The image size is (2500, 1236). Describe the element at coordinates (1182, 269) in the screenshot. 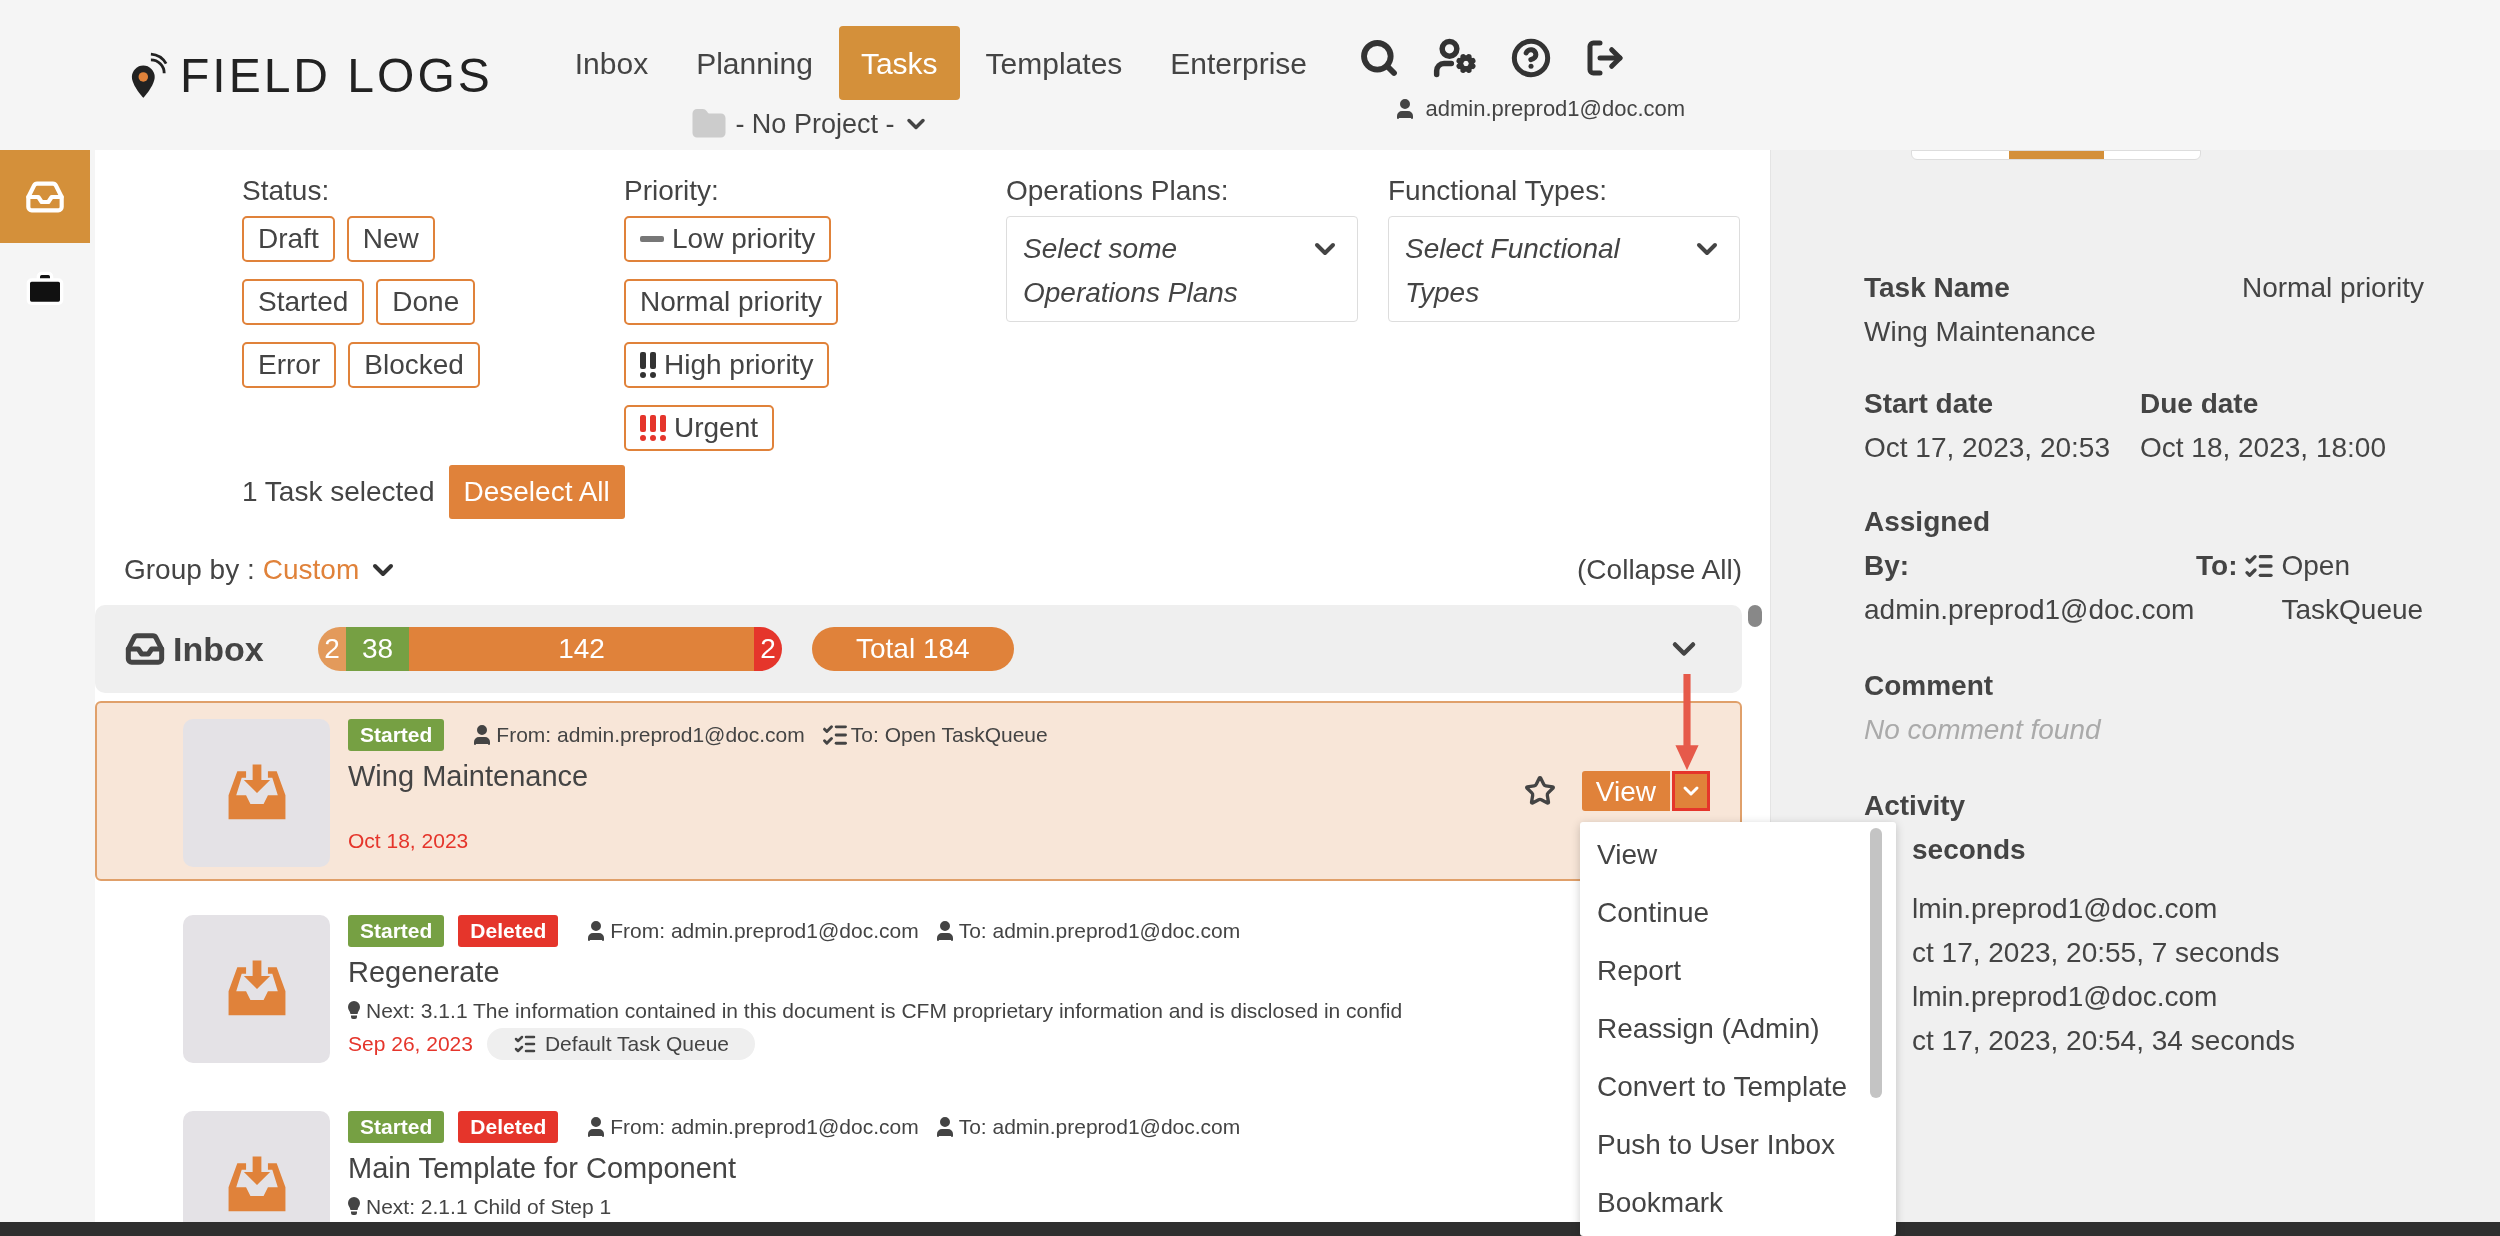

I see `operations-plans-select: Select some Operations Plans` at that location.